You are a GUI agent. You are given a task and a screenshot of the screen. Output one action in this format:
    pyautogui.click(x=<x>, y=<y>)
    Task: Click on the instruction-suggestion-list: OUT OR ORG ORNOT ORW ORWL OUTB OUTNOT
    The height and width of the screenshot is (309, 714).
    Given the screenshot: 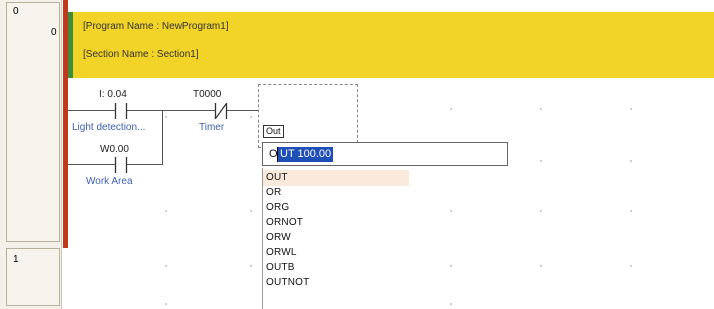 What is the action you would take?
    pyautogui.click(x=335, y=238)
    